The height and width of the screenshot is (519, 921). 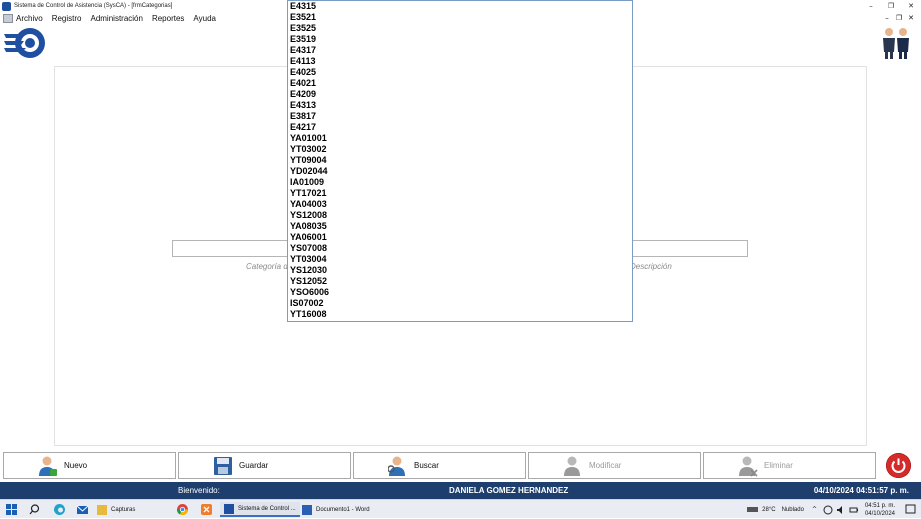 I want to click on dropdown-option: E3521, so click(x=460, y=17).